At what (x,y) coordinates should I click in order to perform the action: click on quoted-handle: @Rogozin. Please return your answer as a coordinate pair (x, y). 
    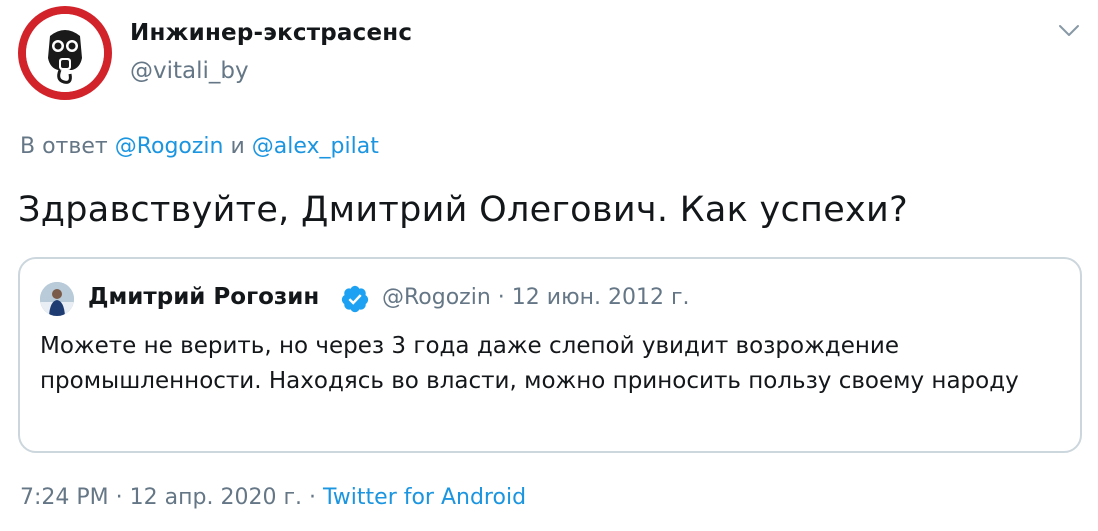
    Looking at the image, I should click on (436, 297).